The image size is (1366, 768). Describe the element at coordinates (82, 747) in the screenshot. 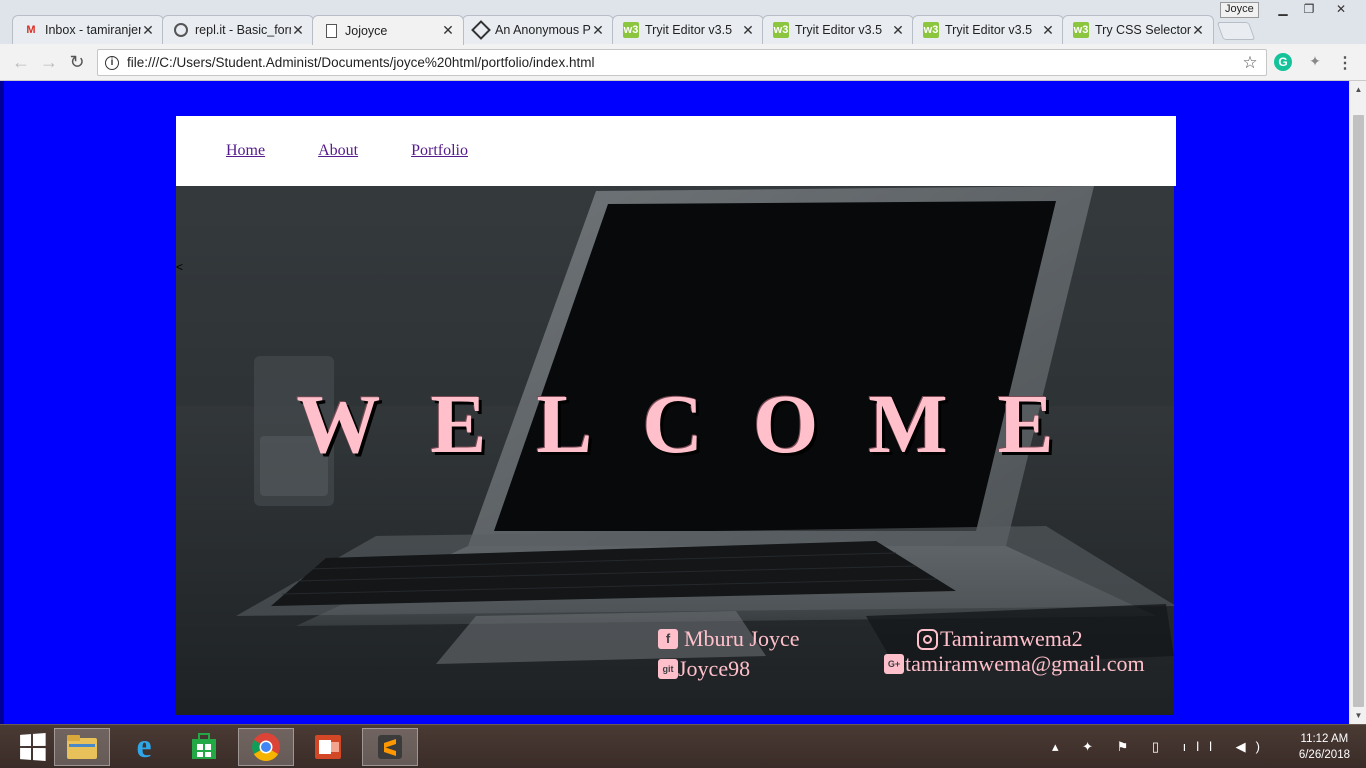

I see `file-explorer-icon` at that location.